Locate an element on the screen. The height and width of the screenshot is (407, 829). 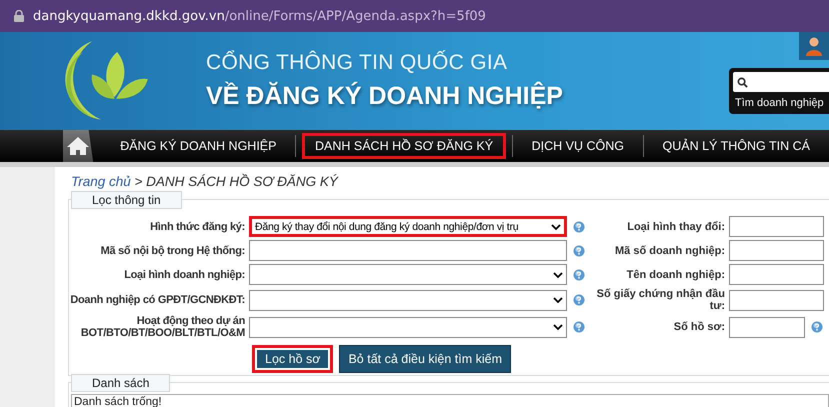
portal-title: VỀ ĐĂNG KÝ DOANH NGHIỆP is located at coordinates (384, 96).